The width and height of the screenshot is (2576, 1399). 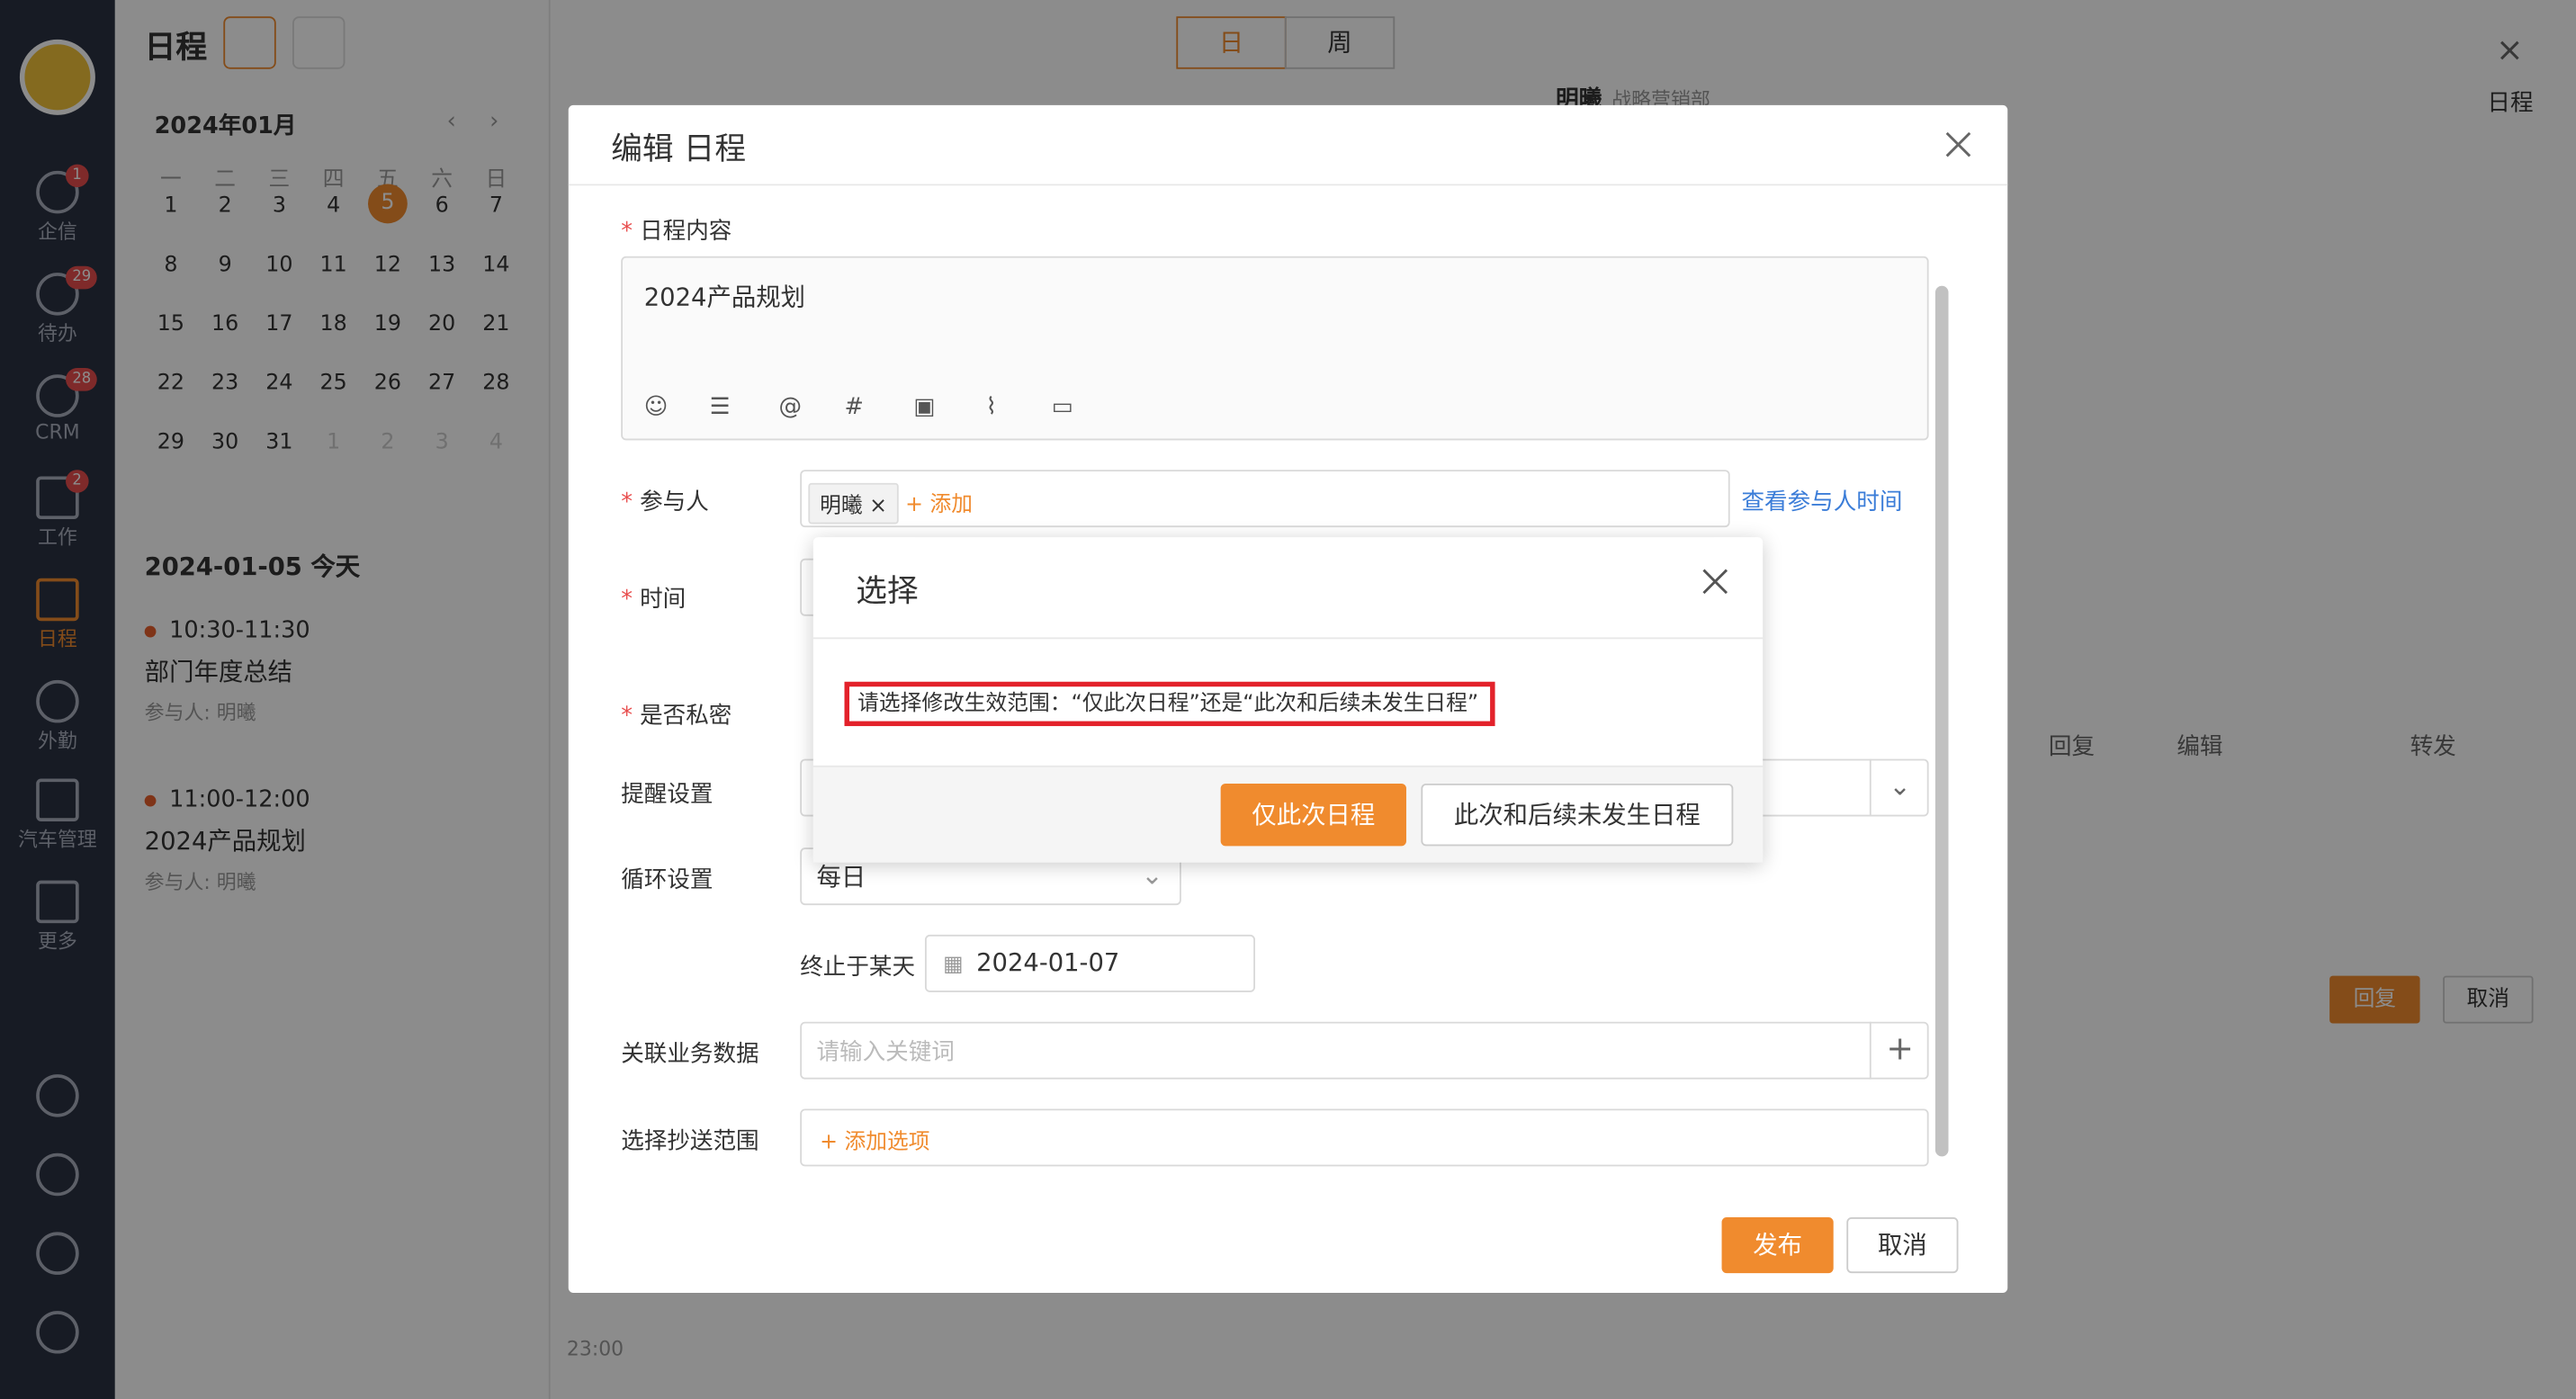 I want to click on only-this-button: 仅此次日程, so click(x=1313, y=815).